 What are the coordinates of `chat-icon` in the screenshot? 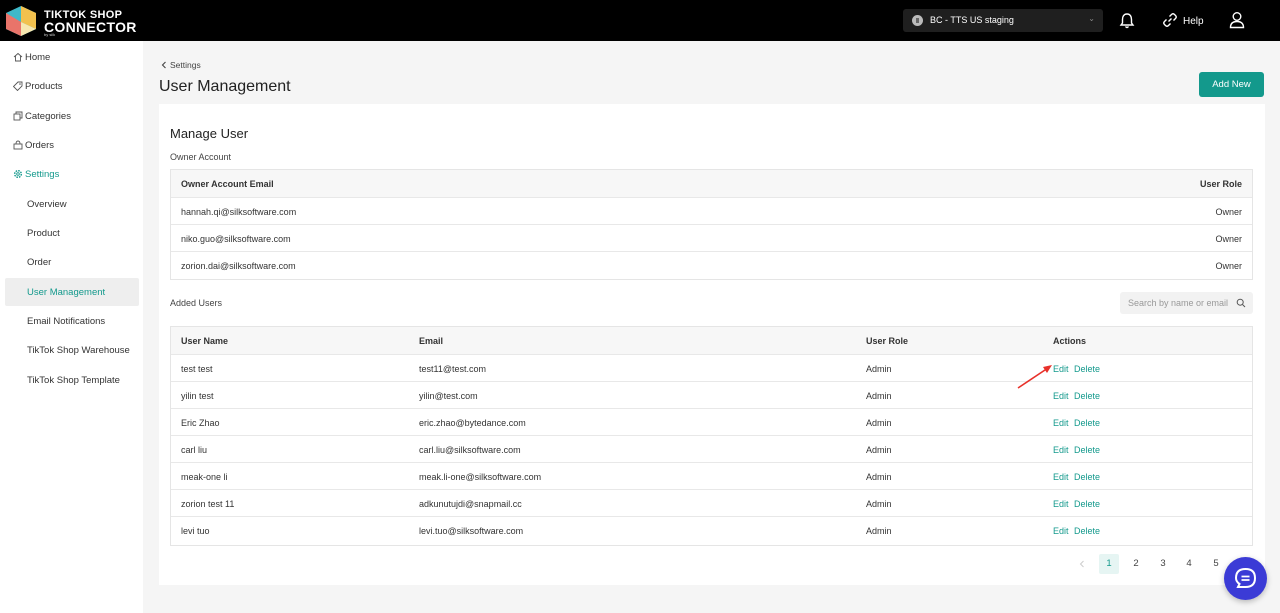 It's located at (1245, 577).